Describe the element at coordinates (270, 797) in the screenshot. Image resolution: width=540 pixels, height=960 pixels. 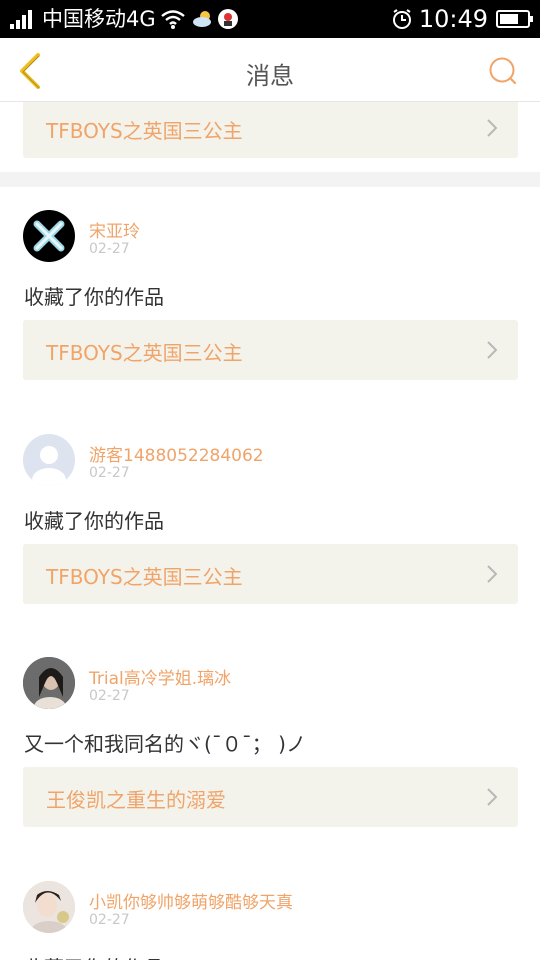
I see `work-link: 王俊凯之重生的溺爱` at that location.